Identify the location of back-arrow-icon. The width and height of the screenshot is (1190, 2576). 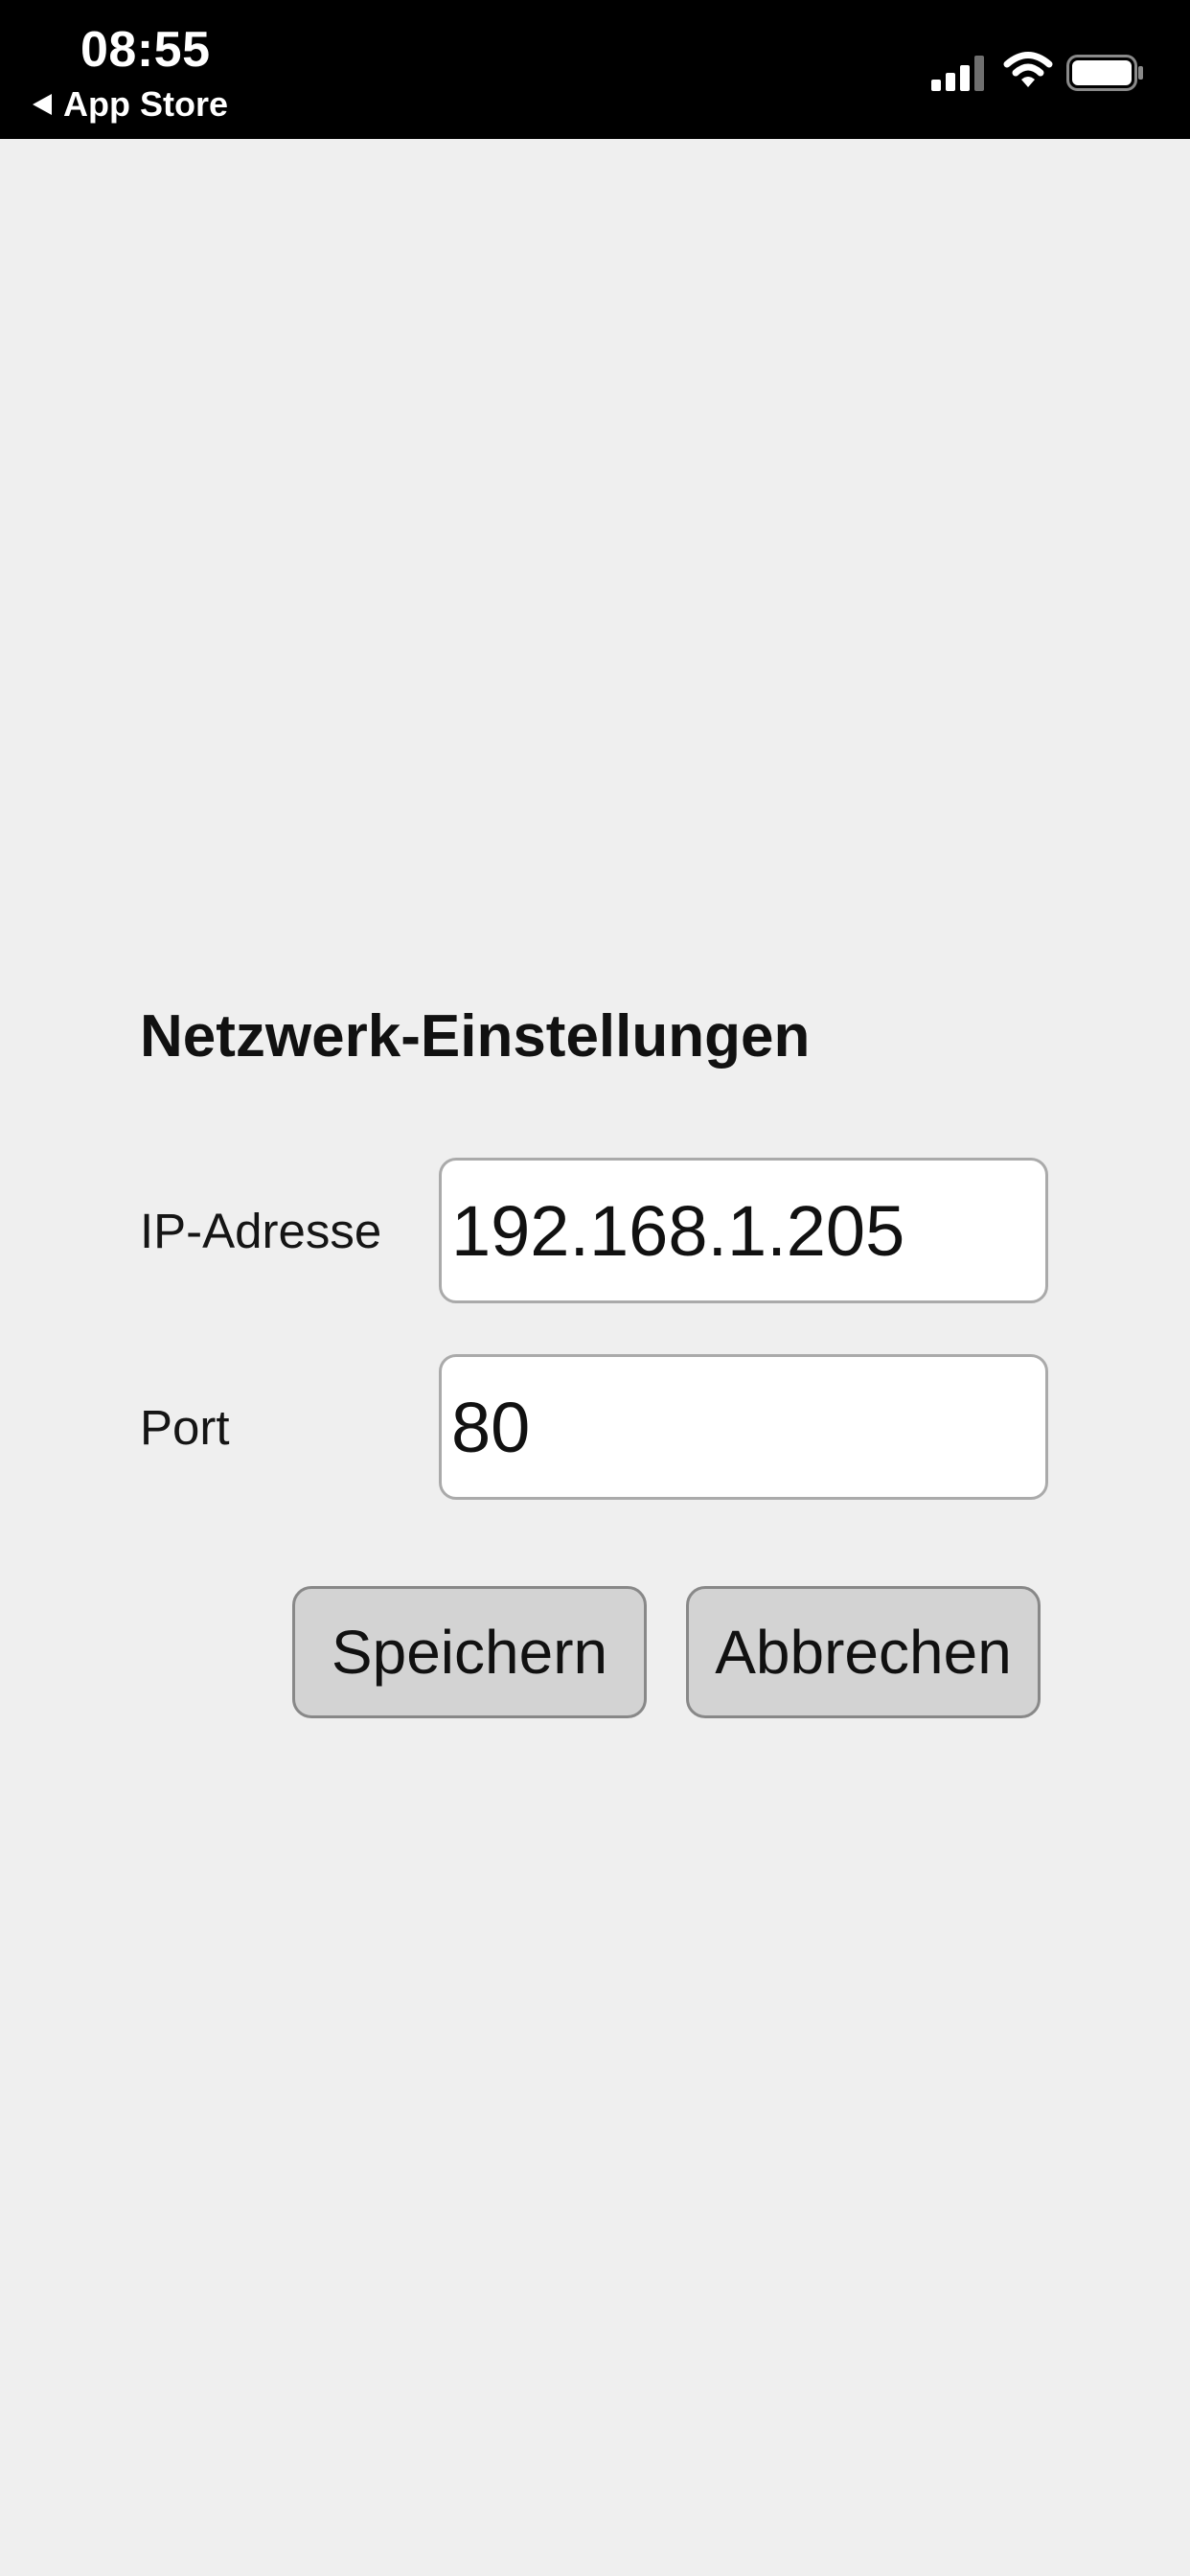
(43, 104).